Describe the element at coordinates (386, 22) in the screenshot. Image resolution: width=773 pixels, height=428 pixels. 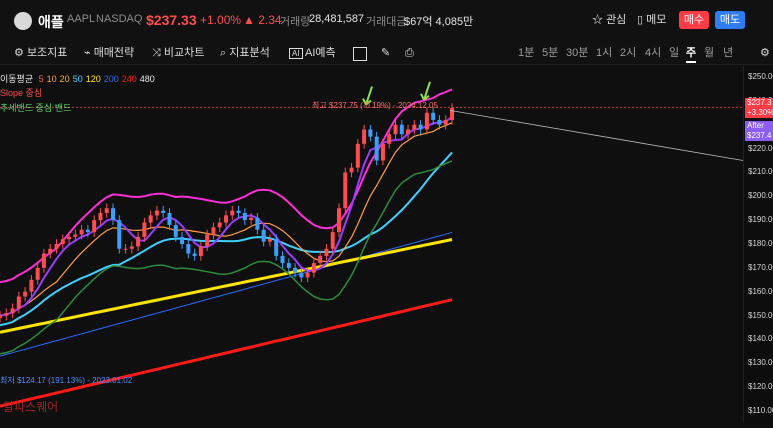
I see `amount-label: 거래대금` at that location.